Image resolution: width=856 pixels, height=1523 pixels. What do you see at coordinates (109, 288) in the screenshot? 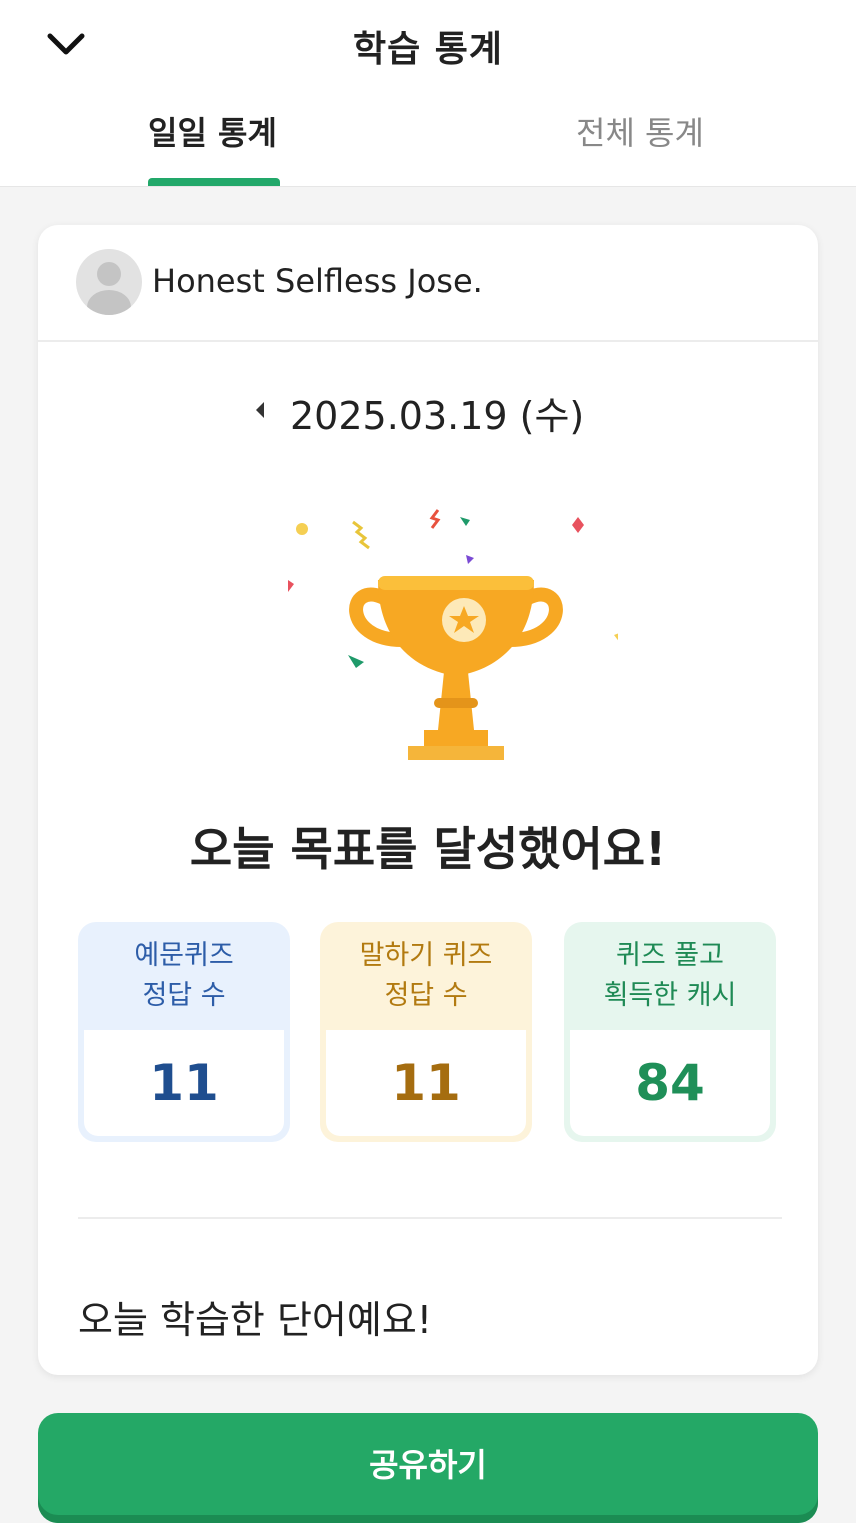
I see `user-icon` at bounding box center [109, 288].